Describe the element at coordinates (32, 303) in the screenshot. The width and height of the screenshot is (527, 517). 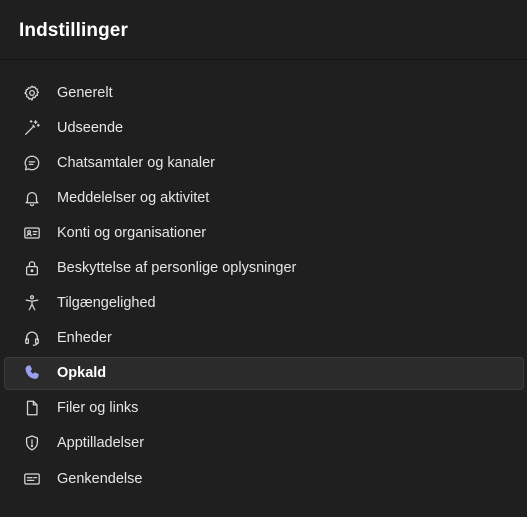
I see `accessibility-icon` at that location.